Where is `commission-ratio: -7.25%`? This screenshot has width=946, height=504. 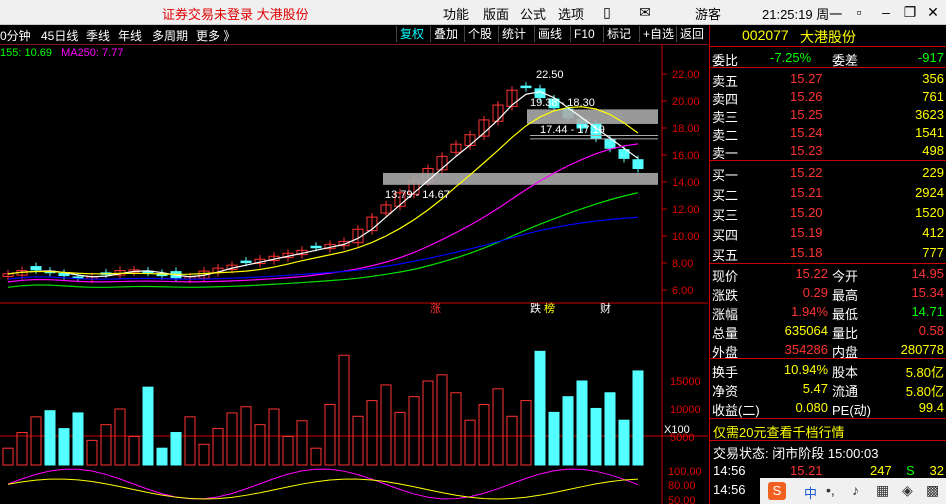 commission-ratio: -7.25% is located at coordinates (791, 57).